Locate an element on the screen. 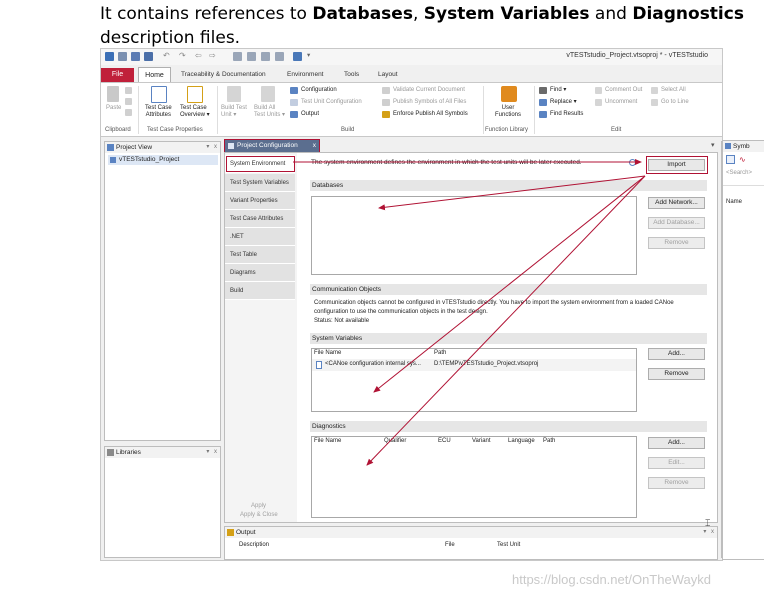 The height and width of the screenshot is (597, 764). validate-current-document-button: Validate Current Document is located at coordinates (429, 90).